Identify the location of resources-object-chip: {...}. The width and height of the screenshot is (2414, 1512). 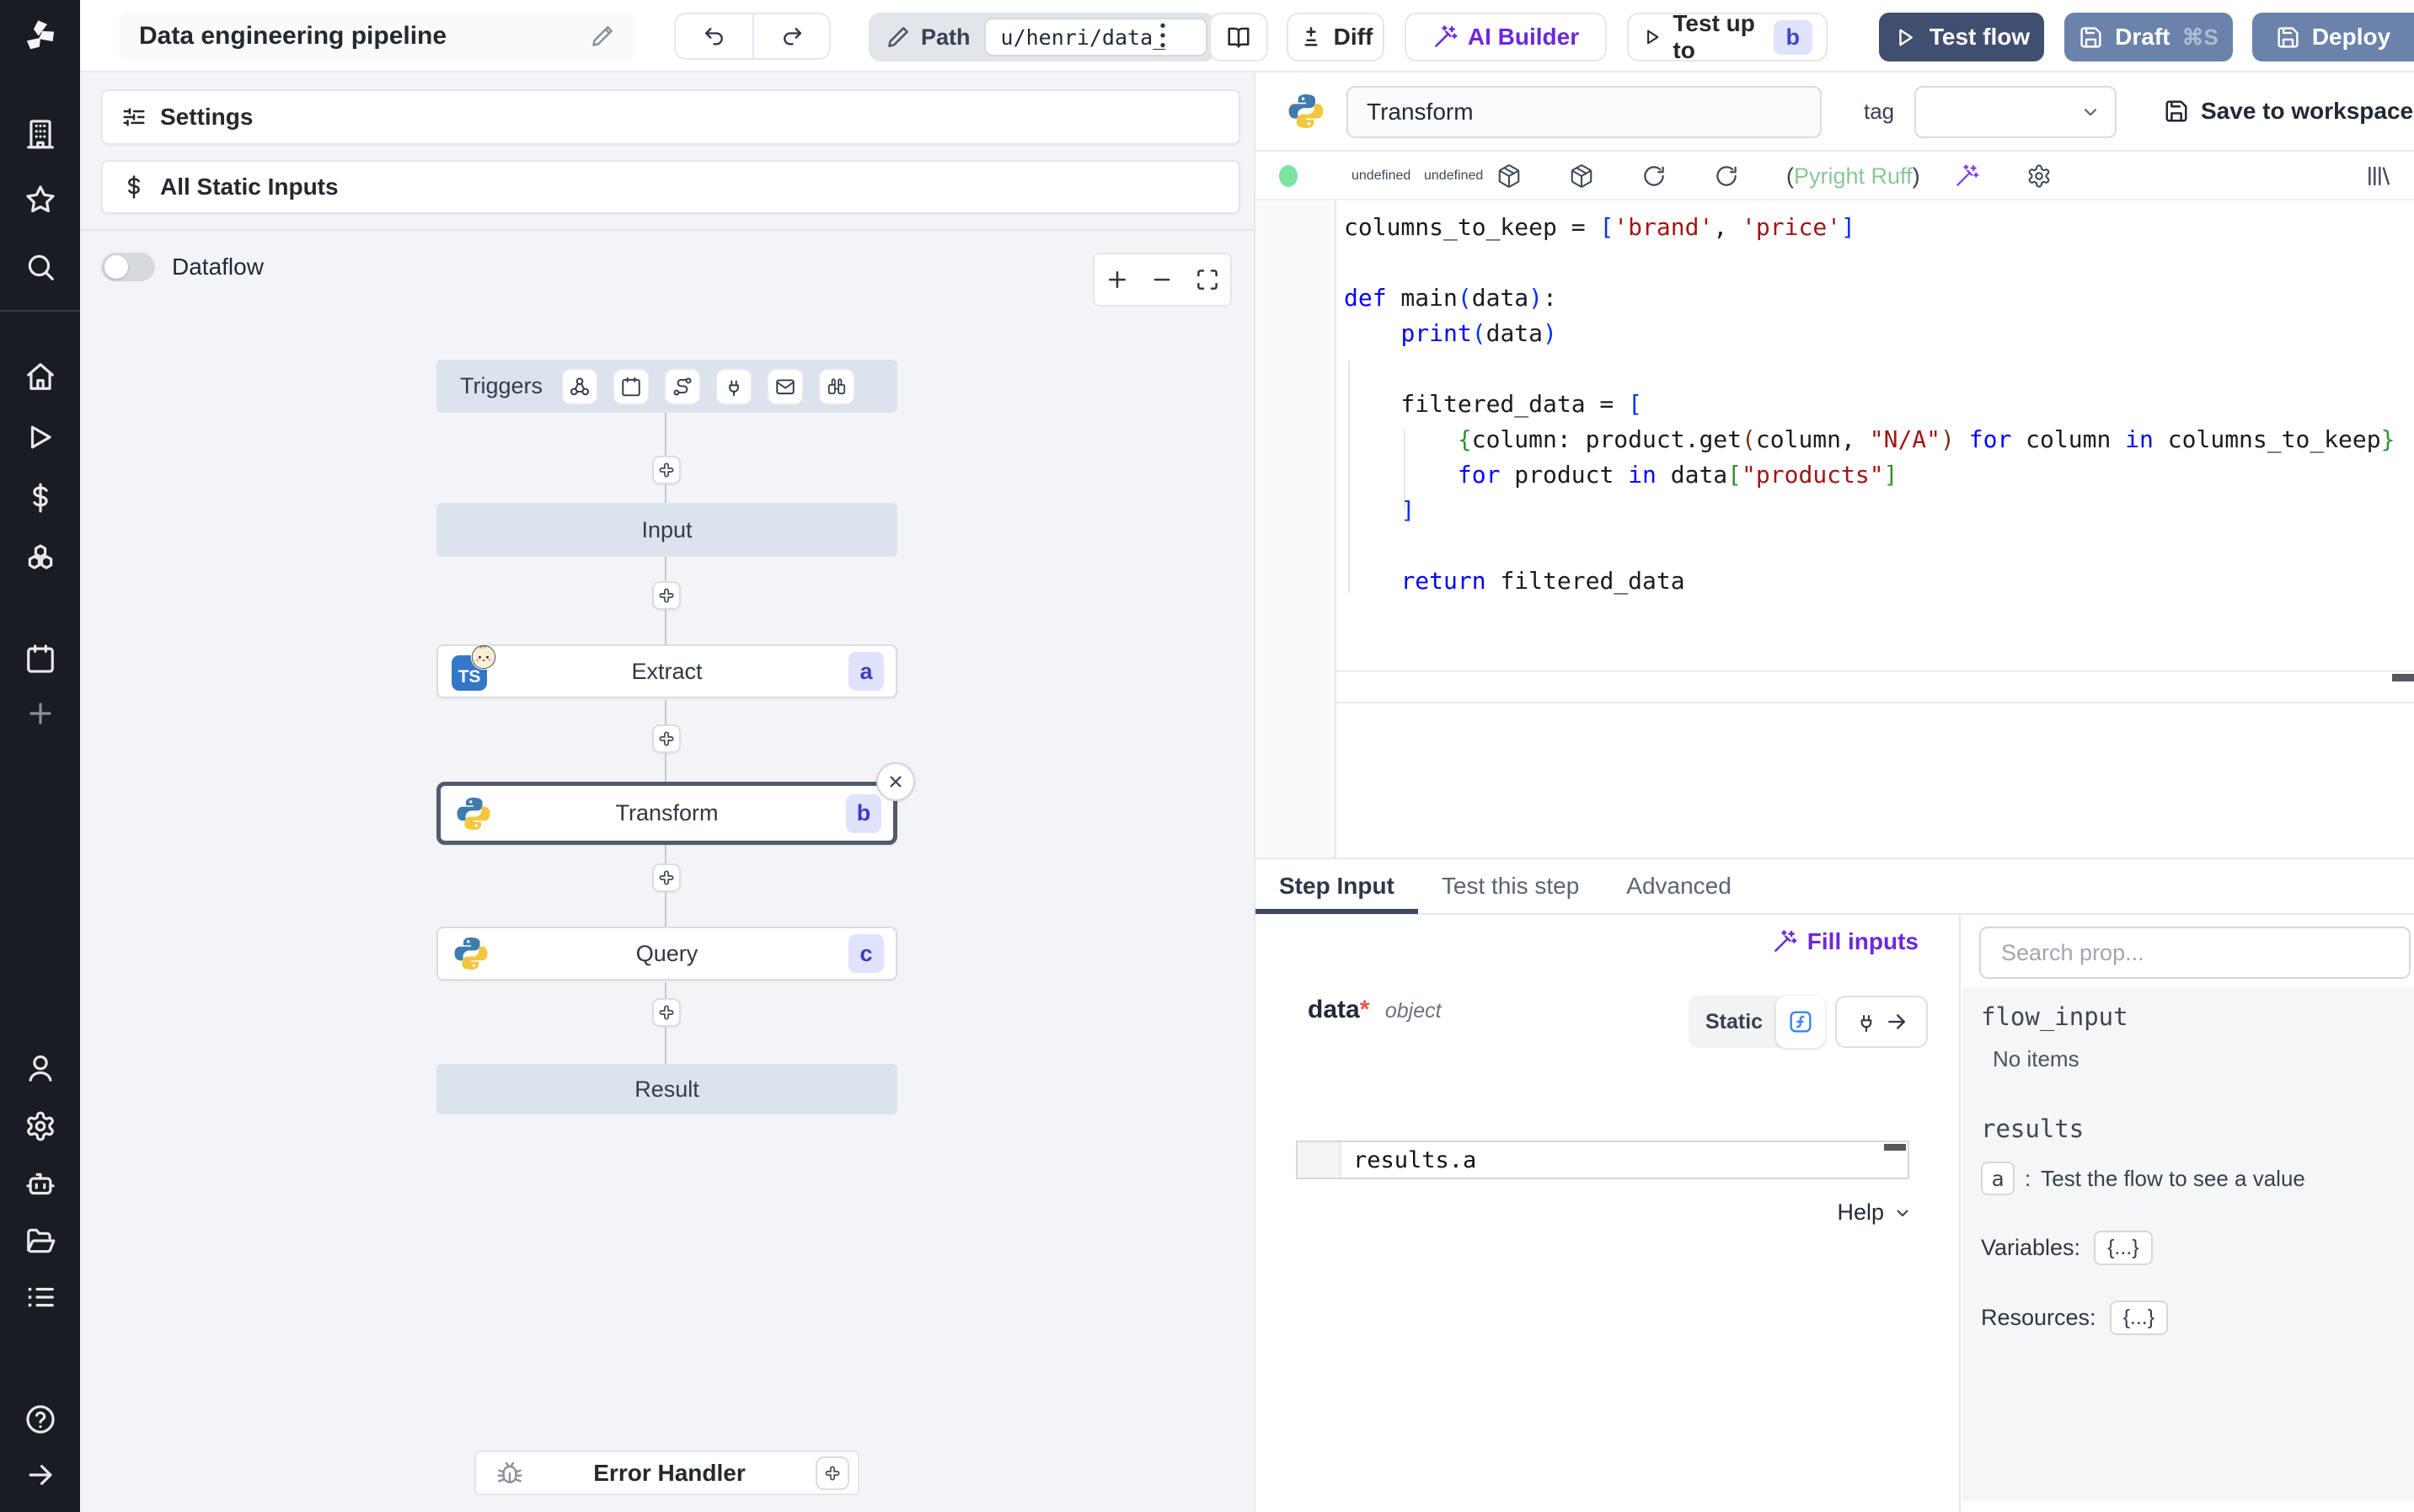
(2139, 1318).